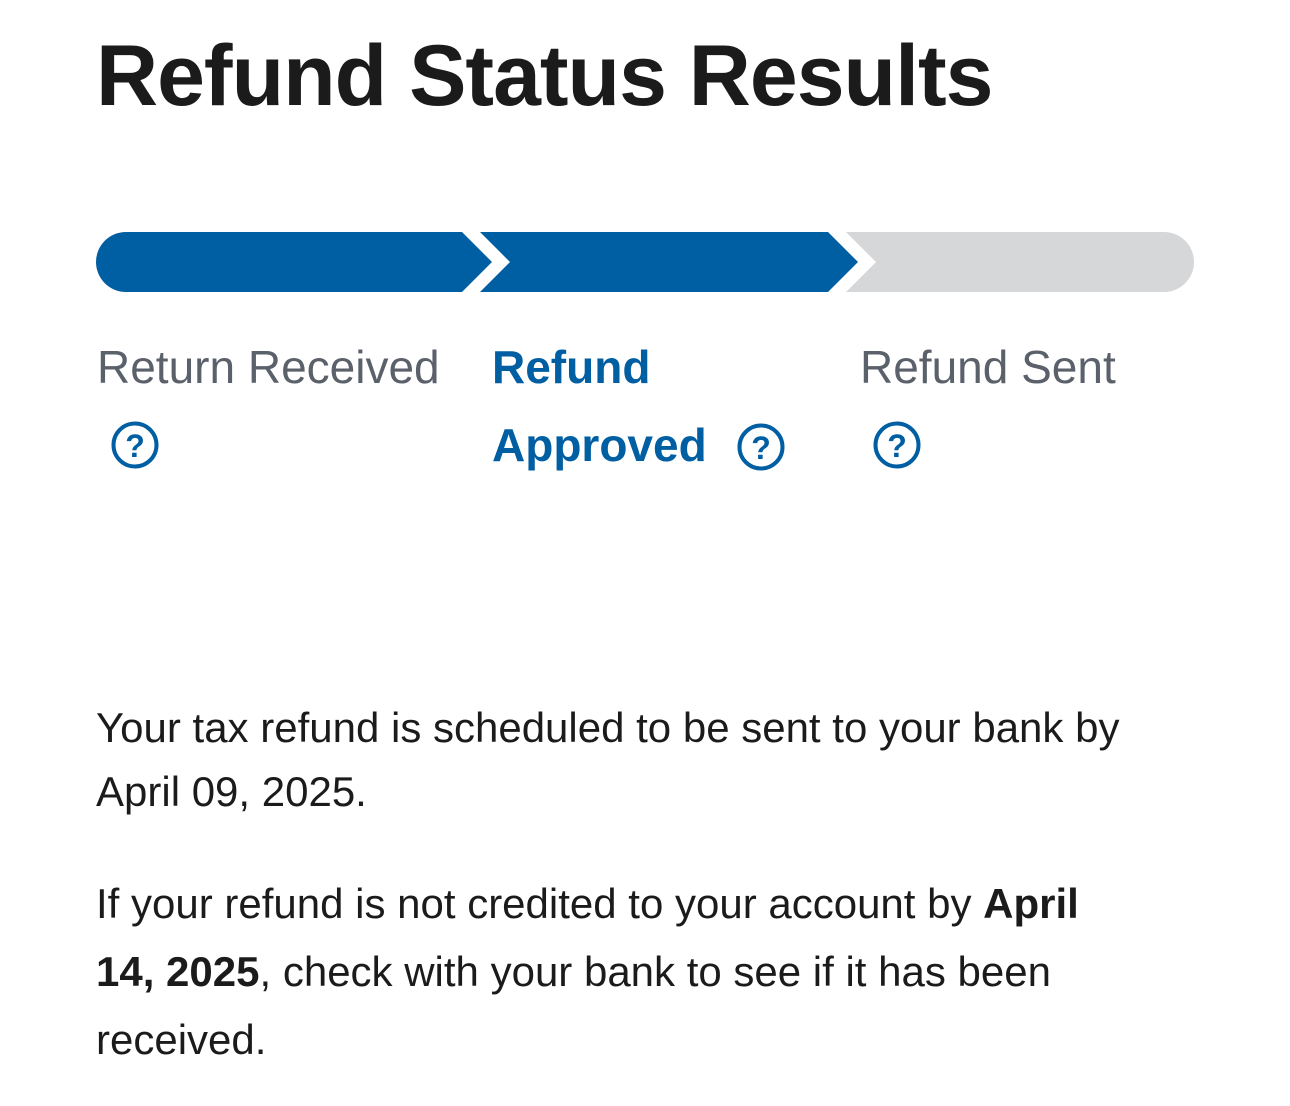 Image resolution: width=1290 pixels, height=1106 pixels. What do you see at coordinates (599, 445) in the screenshot?
I see `step-label-refund-approved-line2: Approved` at bounding box center [599, 445].